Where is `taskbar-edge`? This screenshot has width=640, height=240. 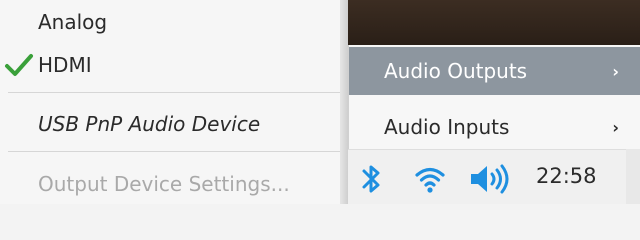 taskbar-edge is located at coordinates (633, 176).